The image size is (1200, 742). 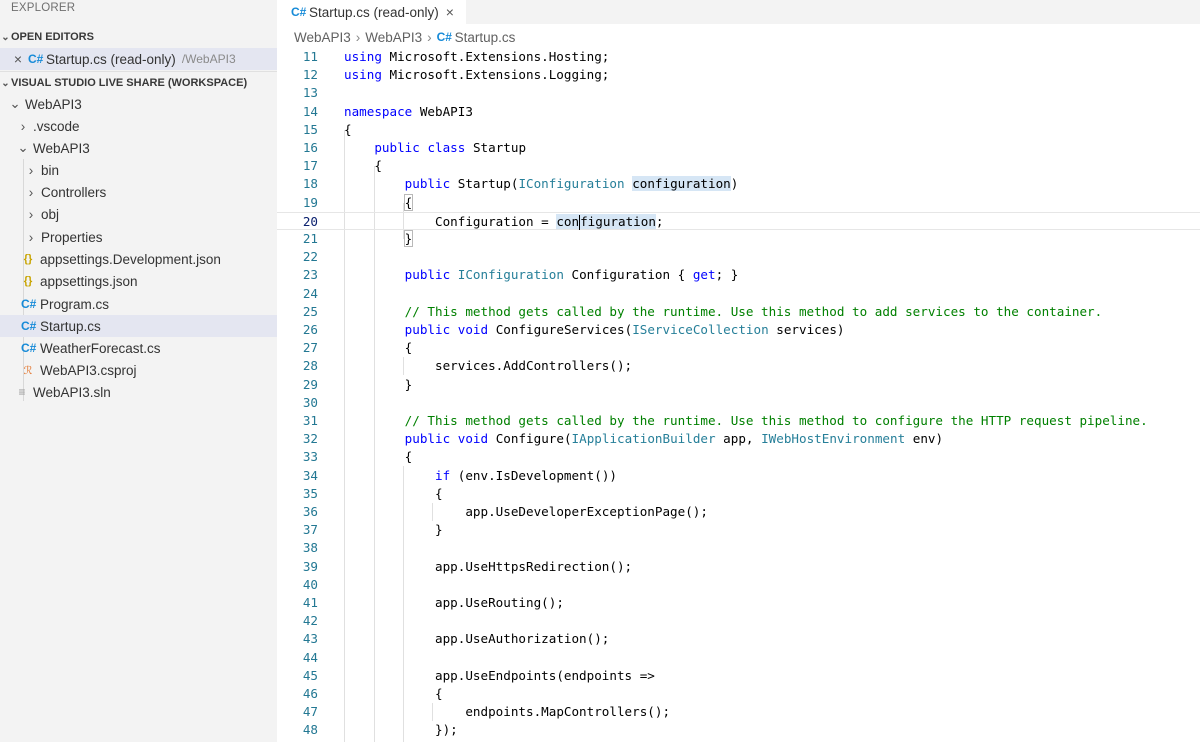 I want to click on code-text: }, so click(x=408, y=384).